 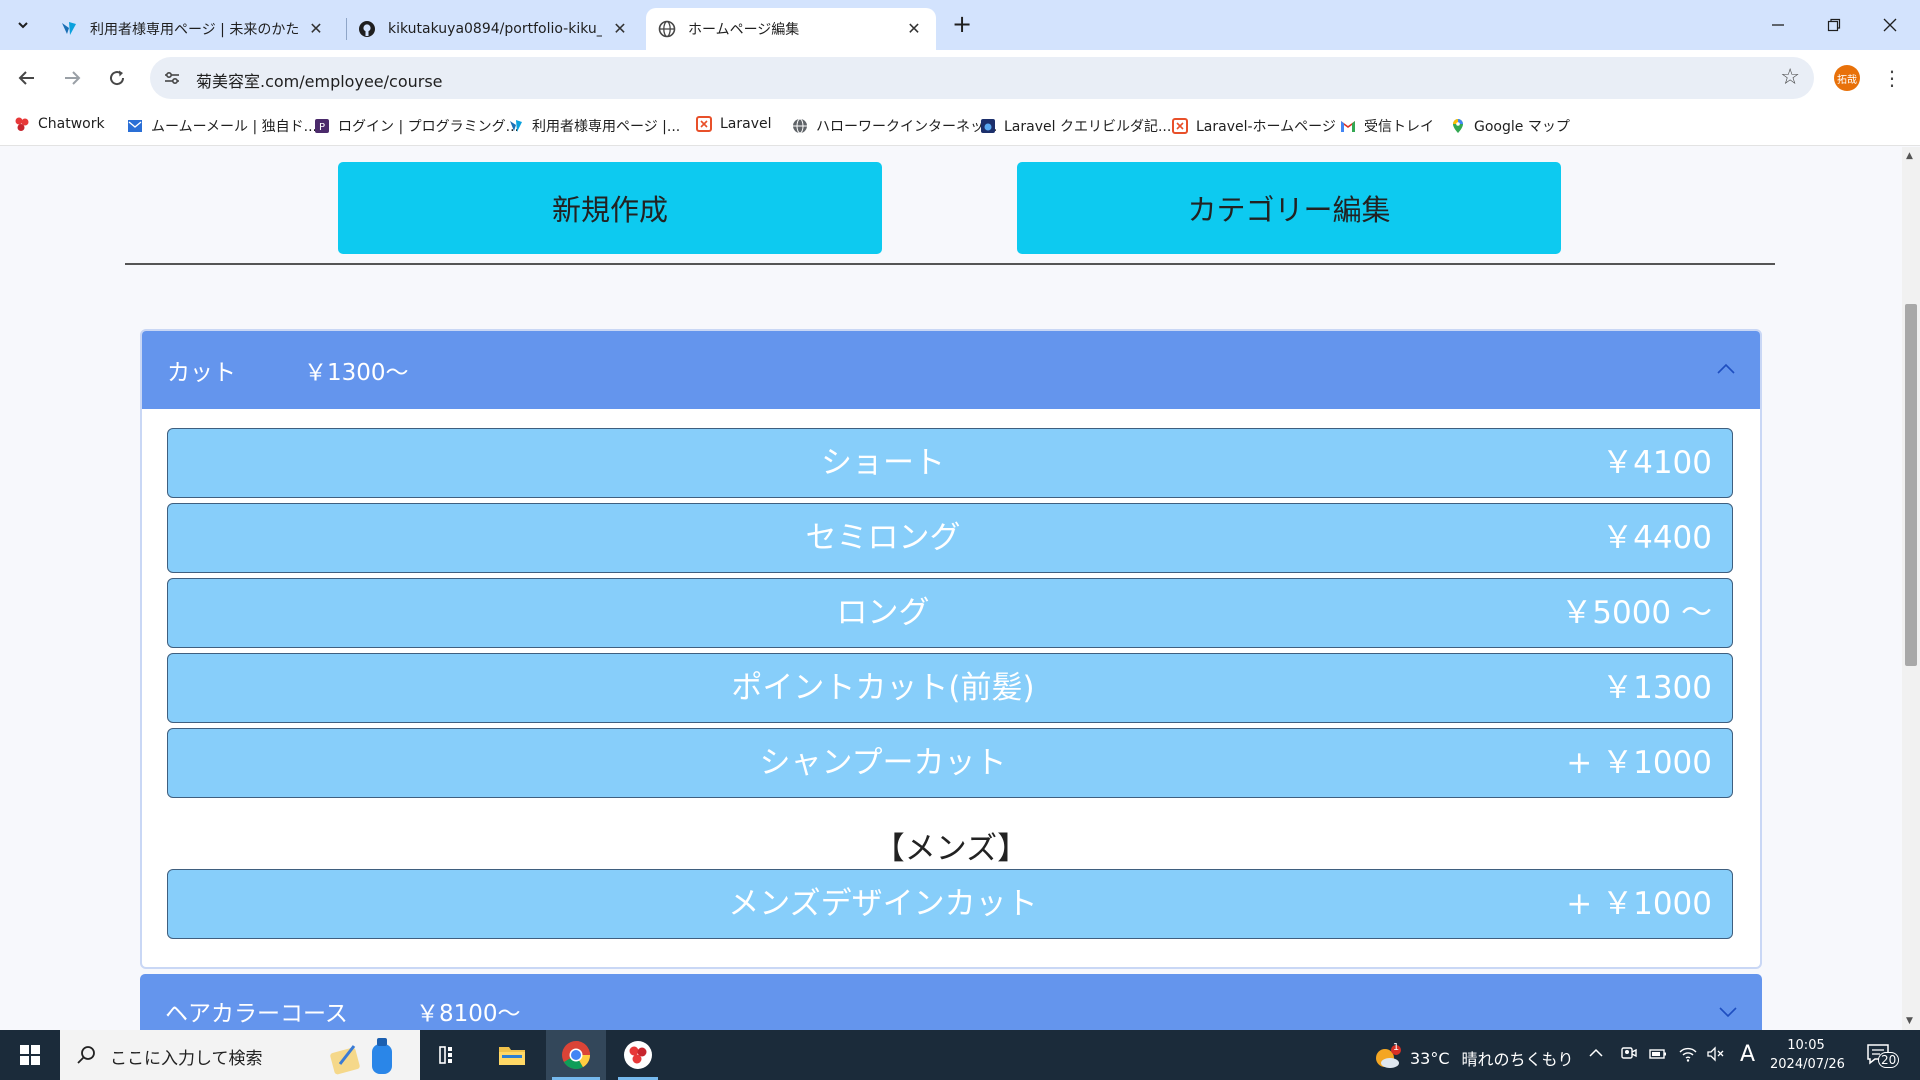 I want to click on course-name: セミロング, so click(x=883, y=538).